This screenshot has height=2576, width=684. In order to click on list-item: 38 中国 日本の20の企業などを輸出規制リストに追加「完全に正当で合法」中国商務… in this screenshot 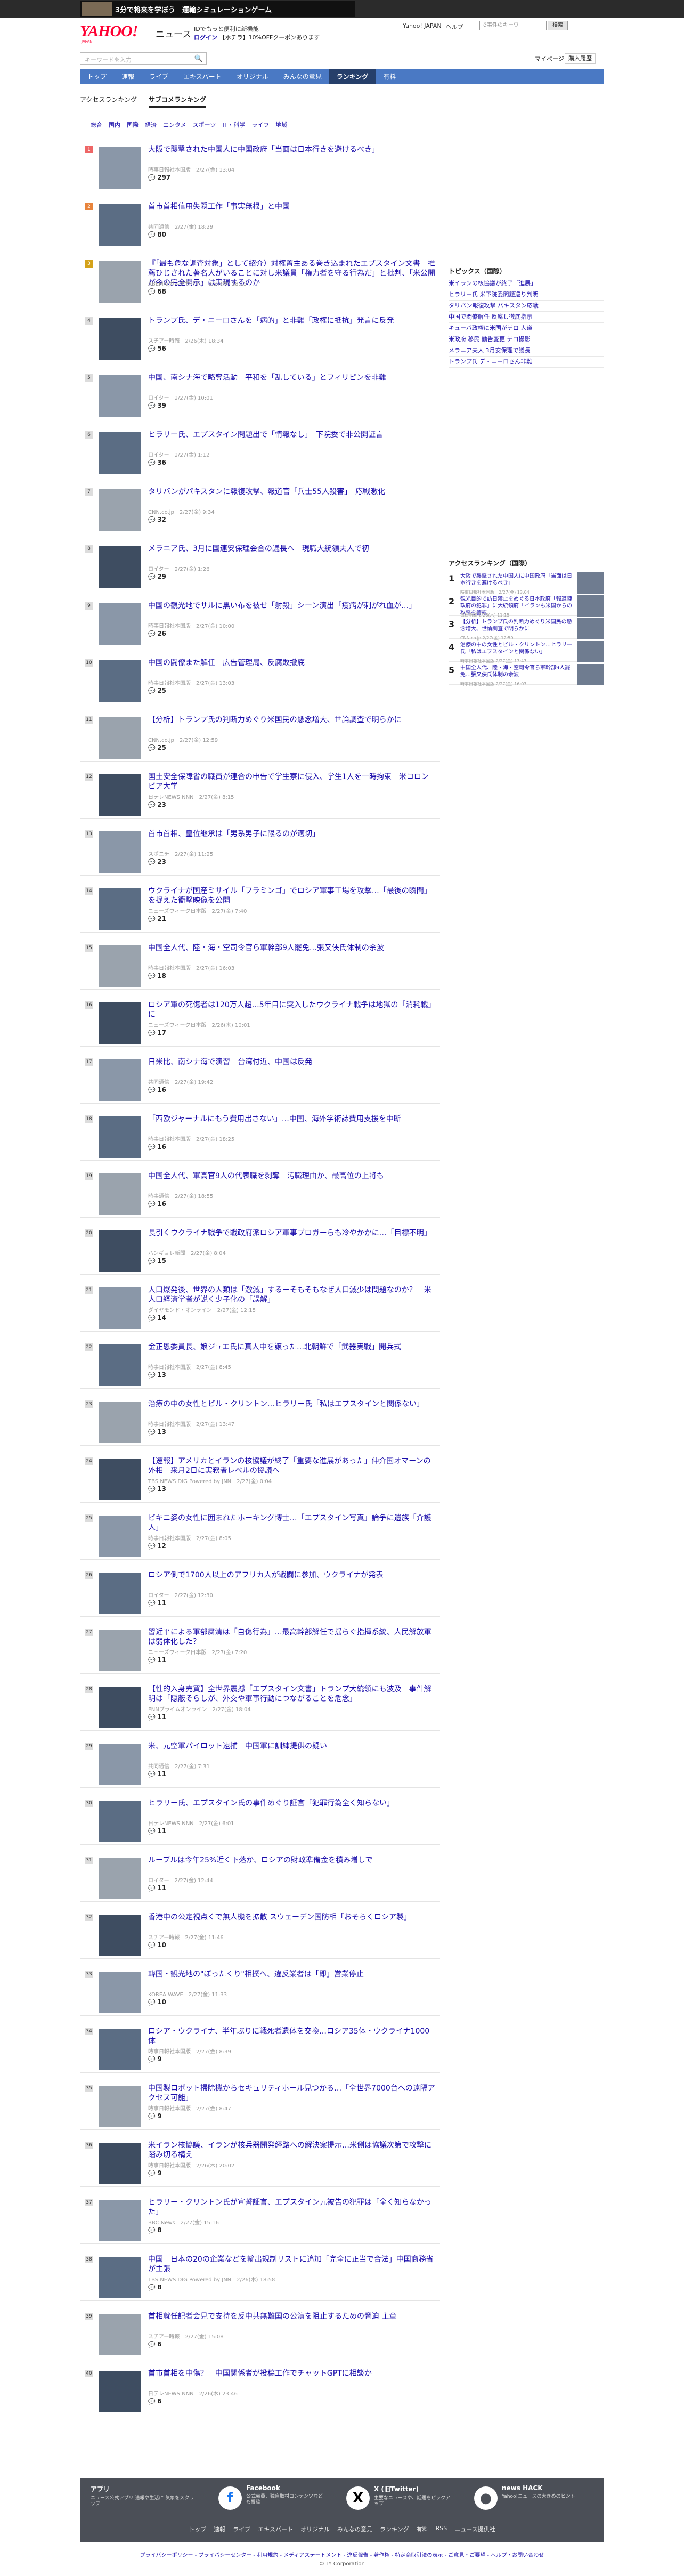, I will do `click(260, 2273)`.